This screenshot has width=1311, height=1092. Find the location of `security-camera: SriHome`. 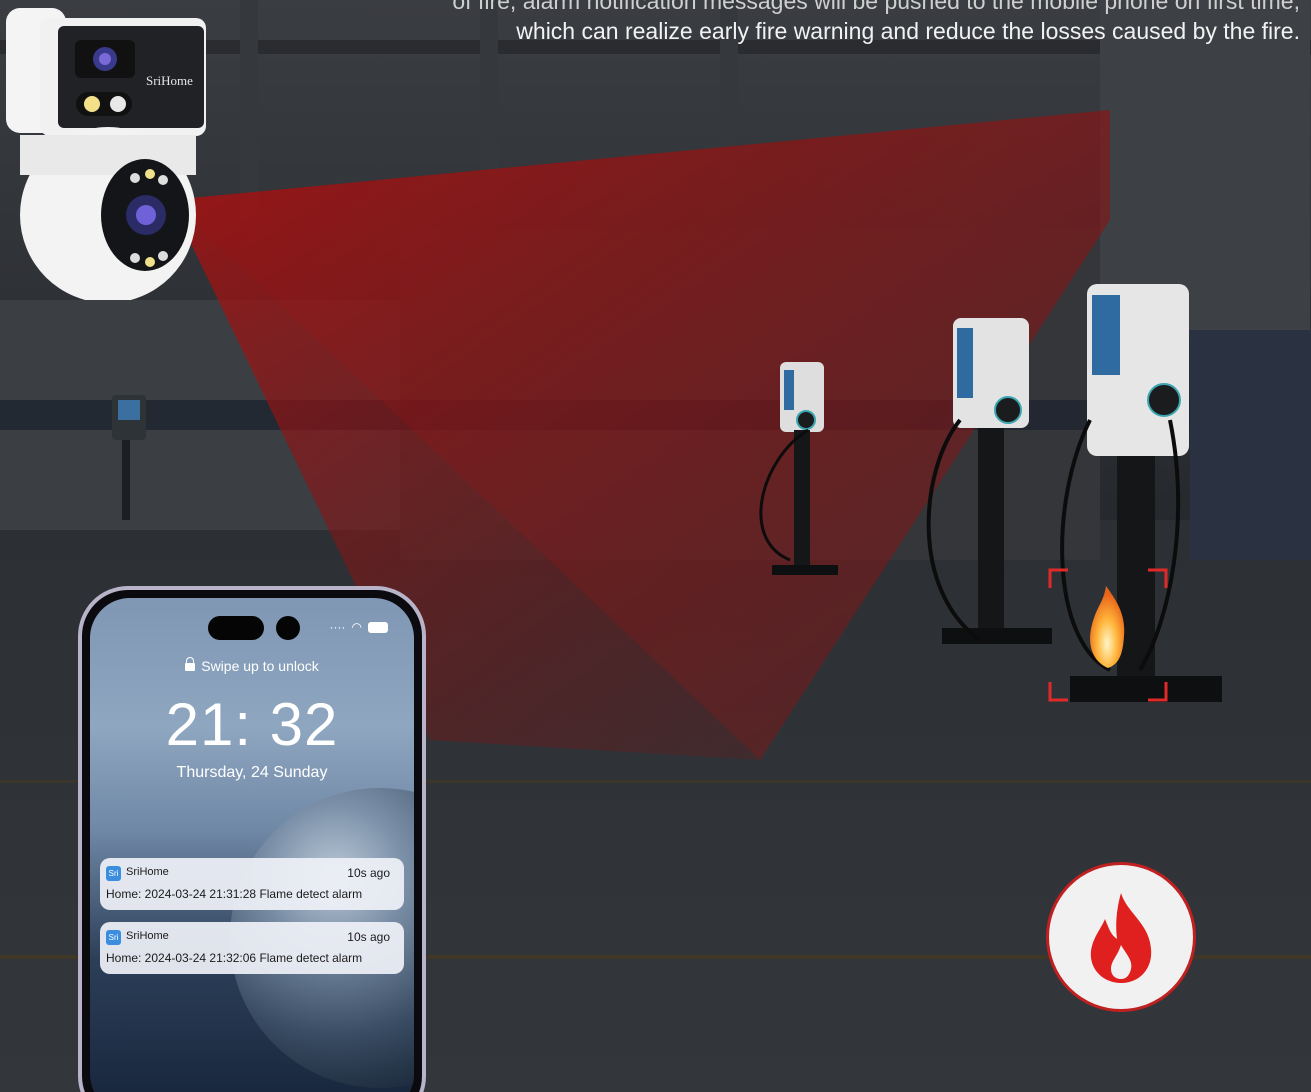

security-camera: SriHome is located at coordinates (105, 151).